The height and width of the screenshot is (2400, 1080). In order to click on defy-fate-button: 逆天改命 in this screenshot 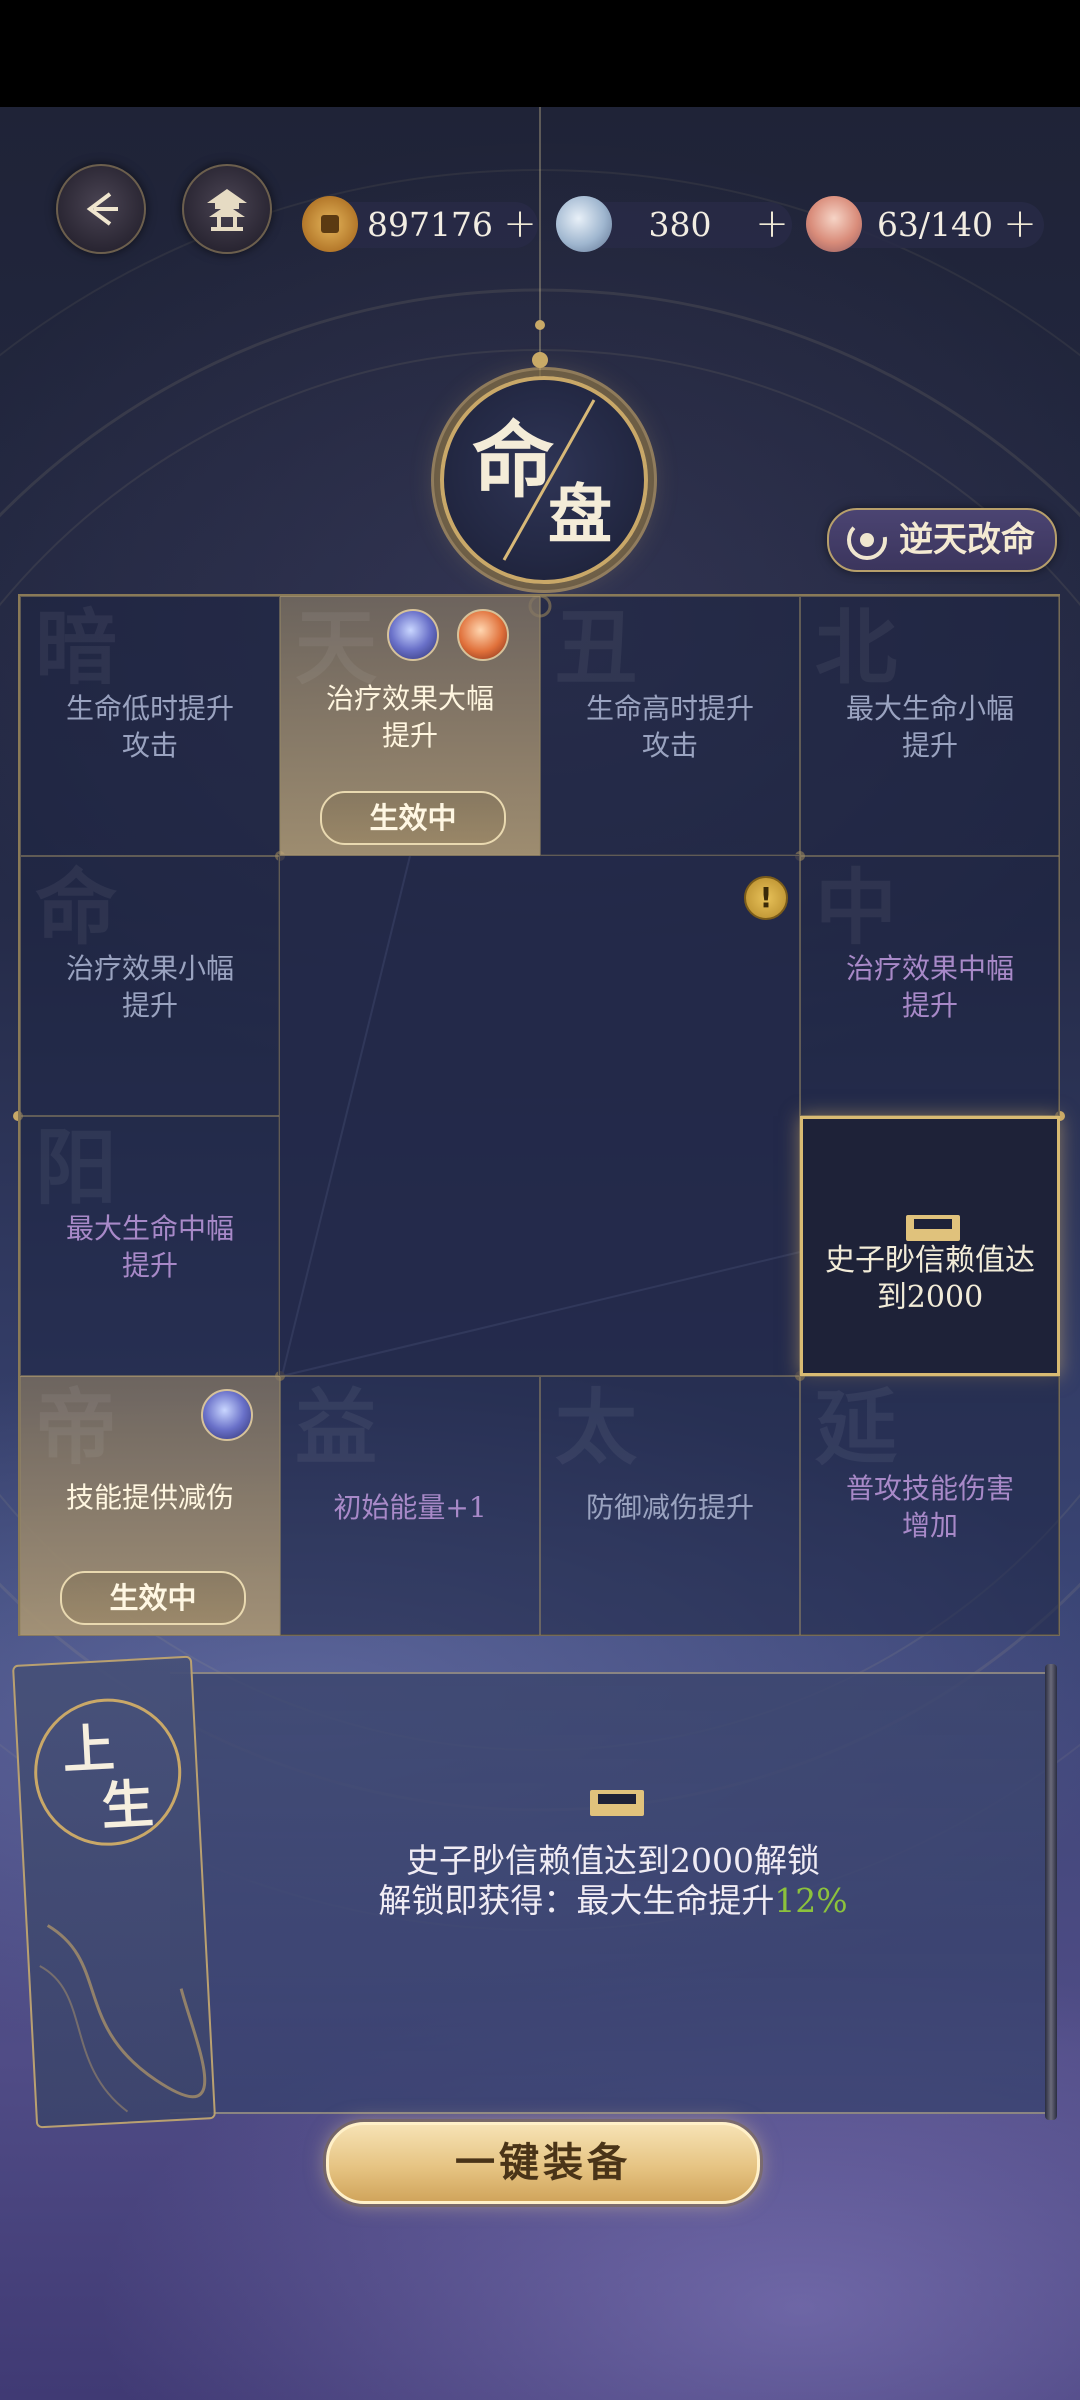, I will do `click(942, 540)`.